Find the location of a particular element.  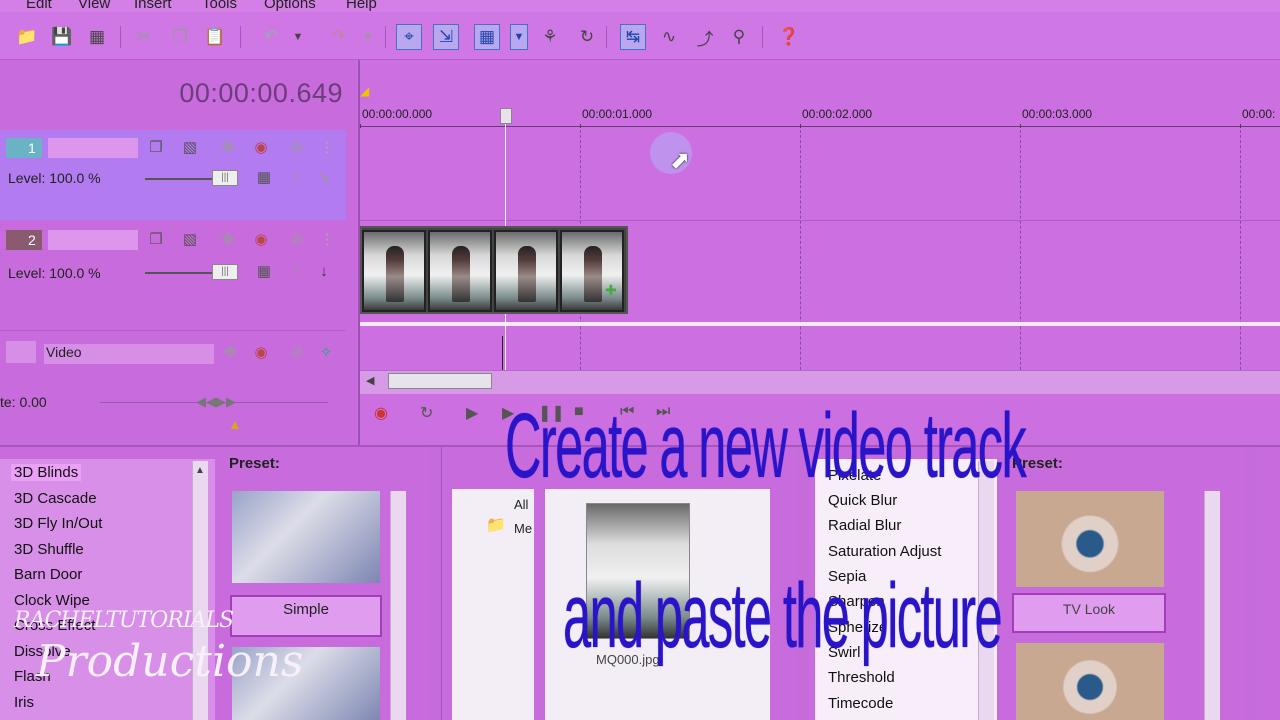

transition-item: Barn Door is located at coordinates (48, 574).